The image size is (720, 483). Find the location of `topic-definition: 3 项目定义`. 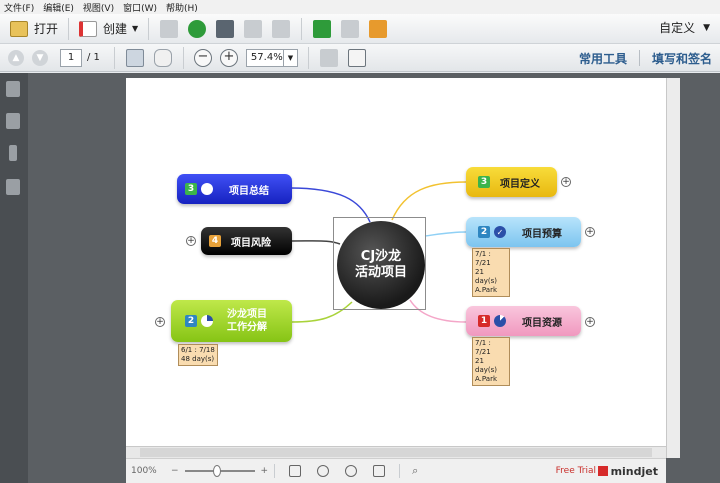

topic-definition: 3 项目定义 is located at coordinates (511, 182).